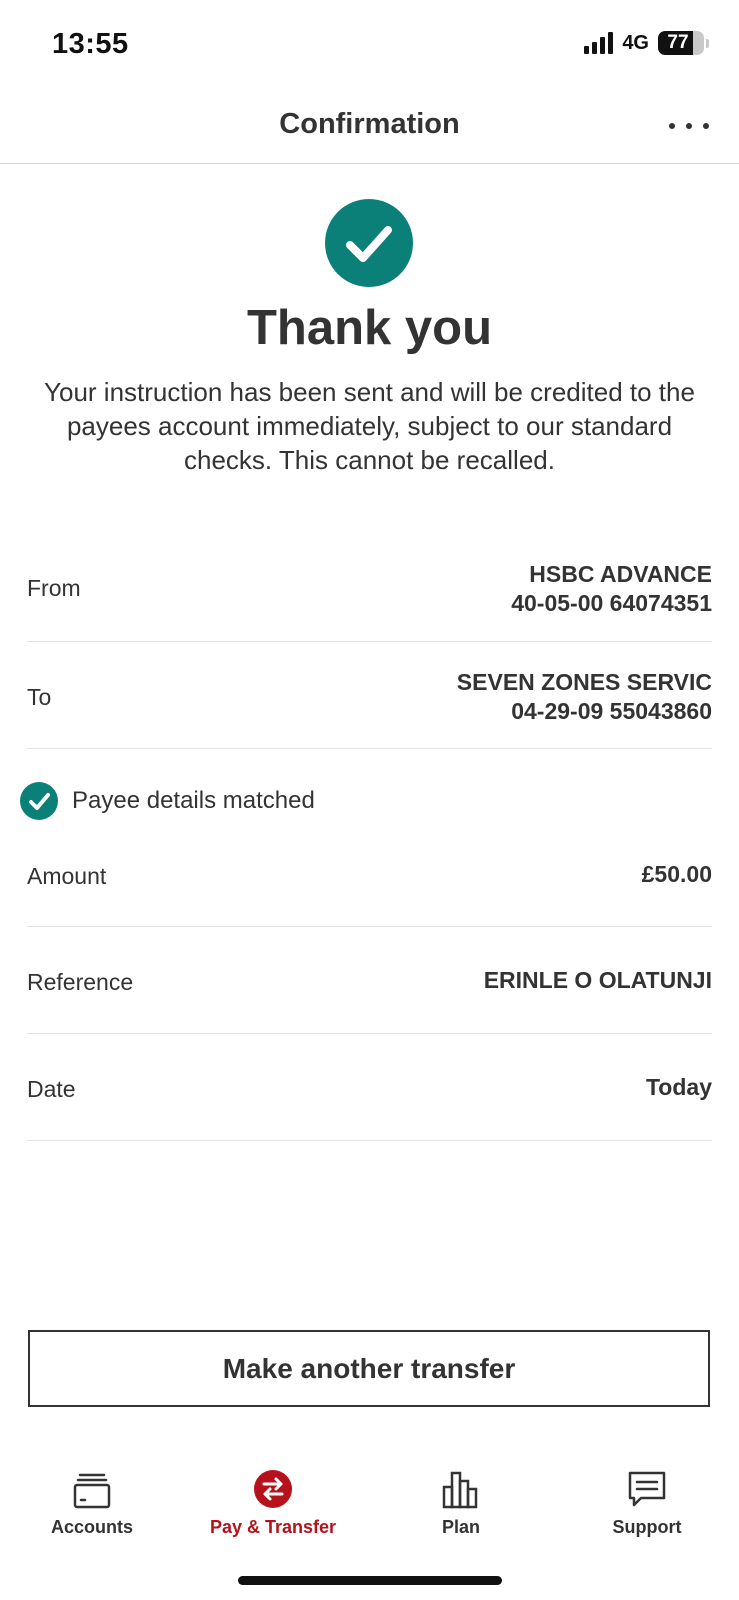 Image resolution: width=739 pixels, height=1600 pixels. Describe the element at coordinates (647, 1527) in the screenshot. I see `tab-label: Support` at that location.